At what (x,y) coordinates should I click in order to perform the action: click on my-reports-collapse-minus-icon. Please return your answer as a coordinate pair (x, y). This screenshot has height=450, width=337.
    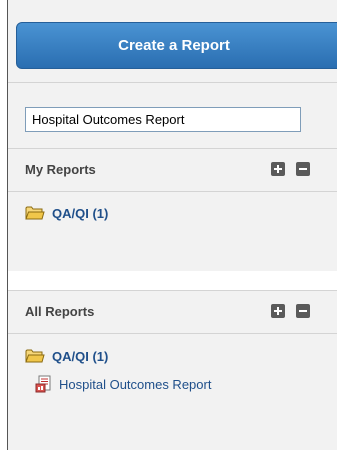
    Looking at the image, I should click on (303, 169).